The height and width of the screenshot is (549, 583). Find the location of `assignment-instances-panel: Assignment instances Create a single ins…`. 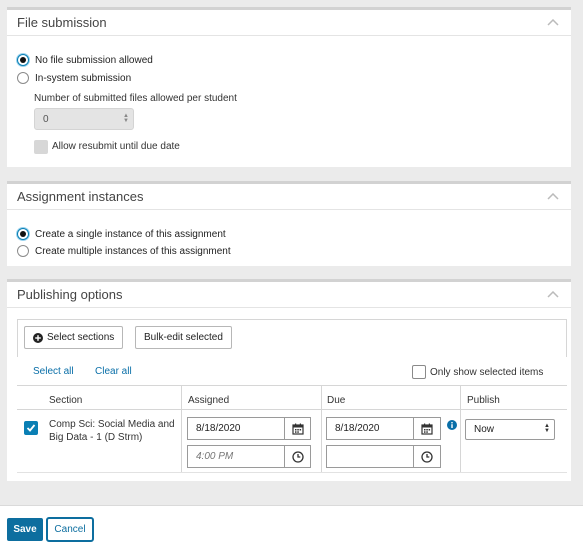

assignment-instances-panel: Assignment instances Create a single ins… is located at coordinates (289, 223).